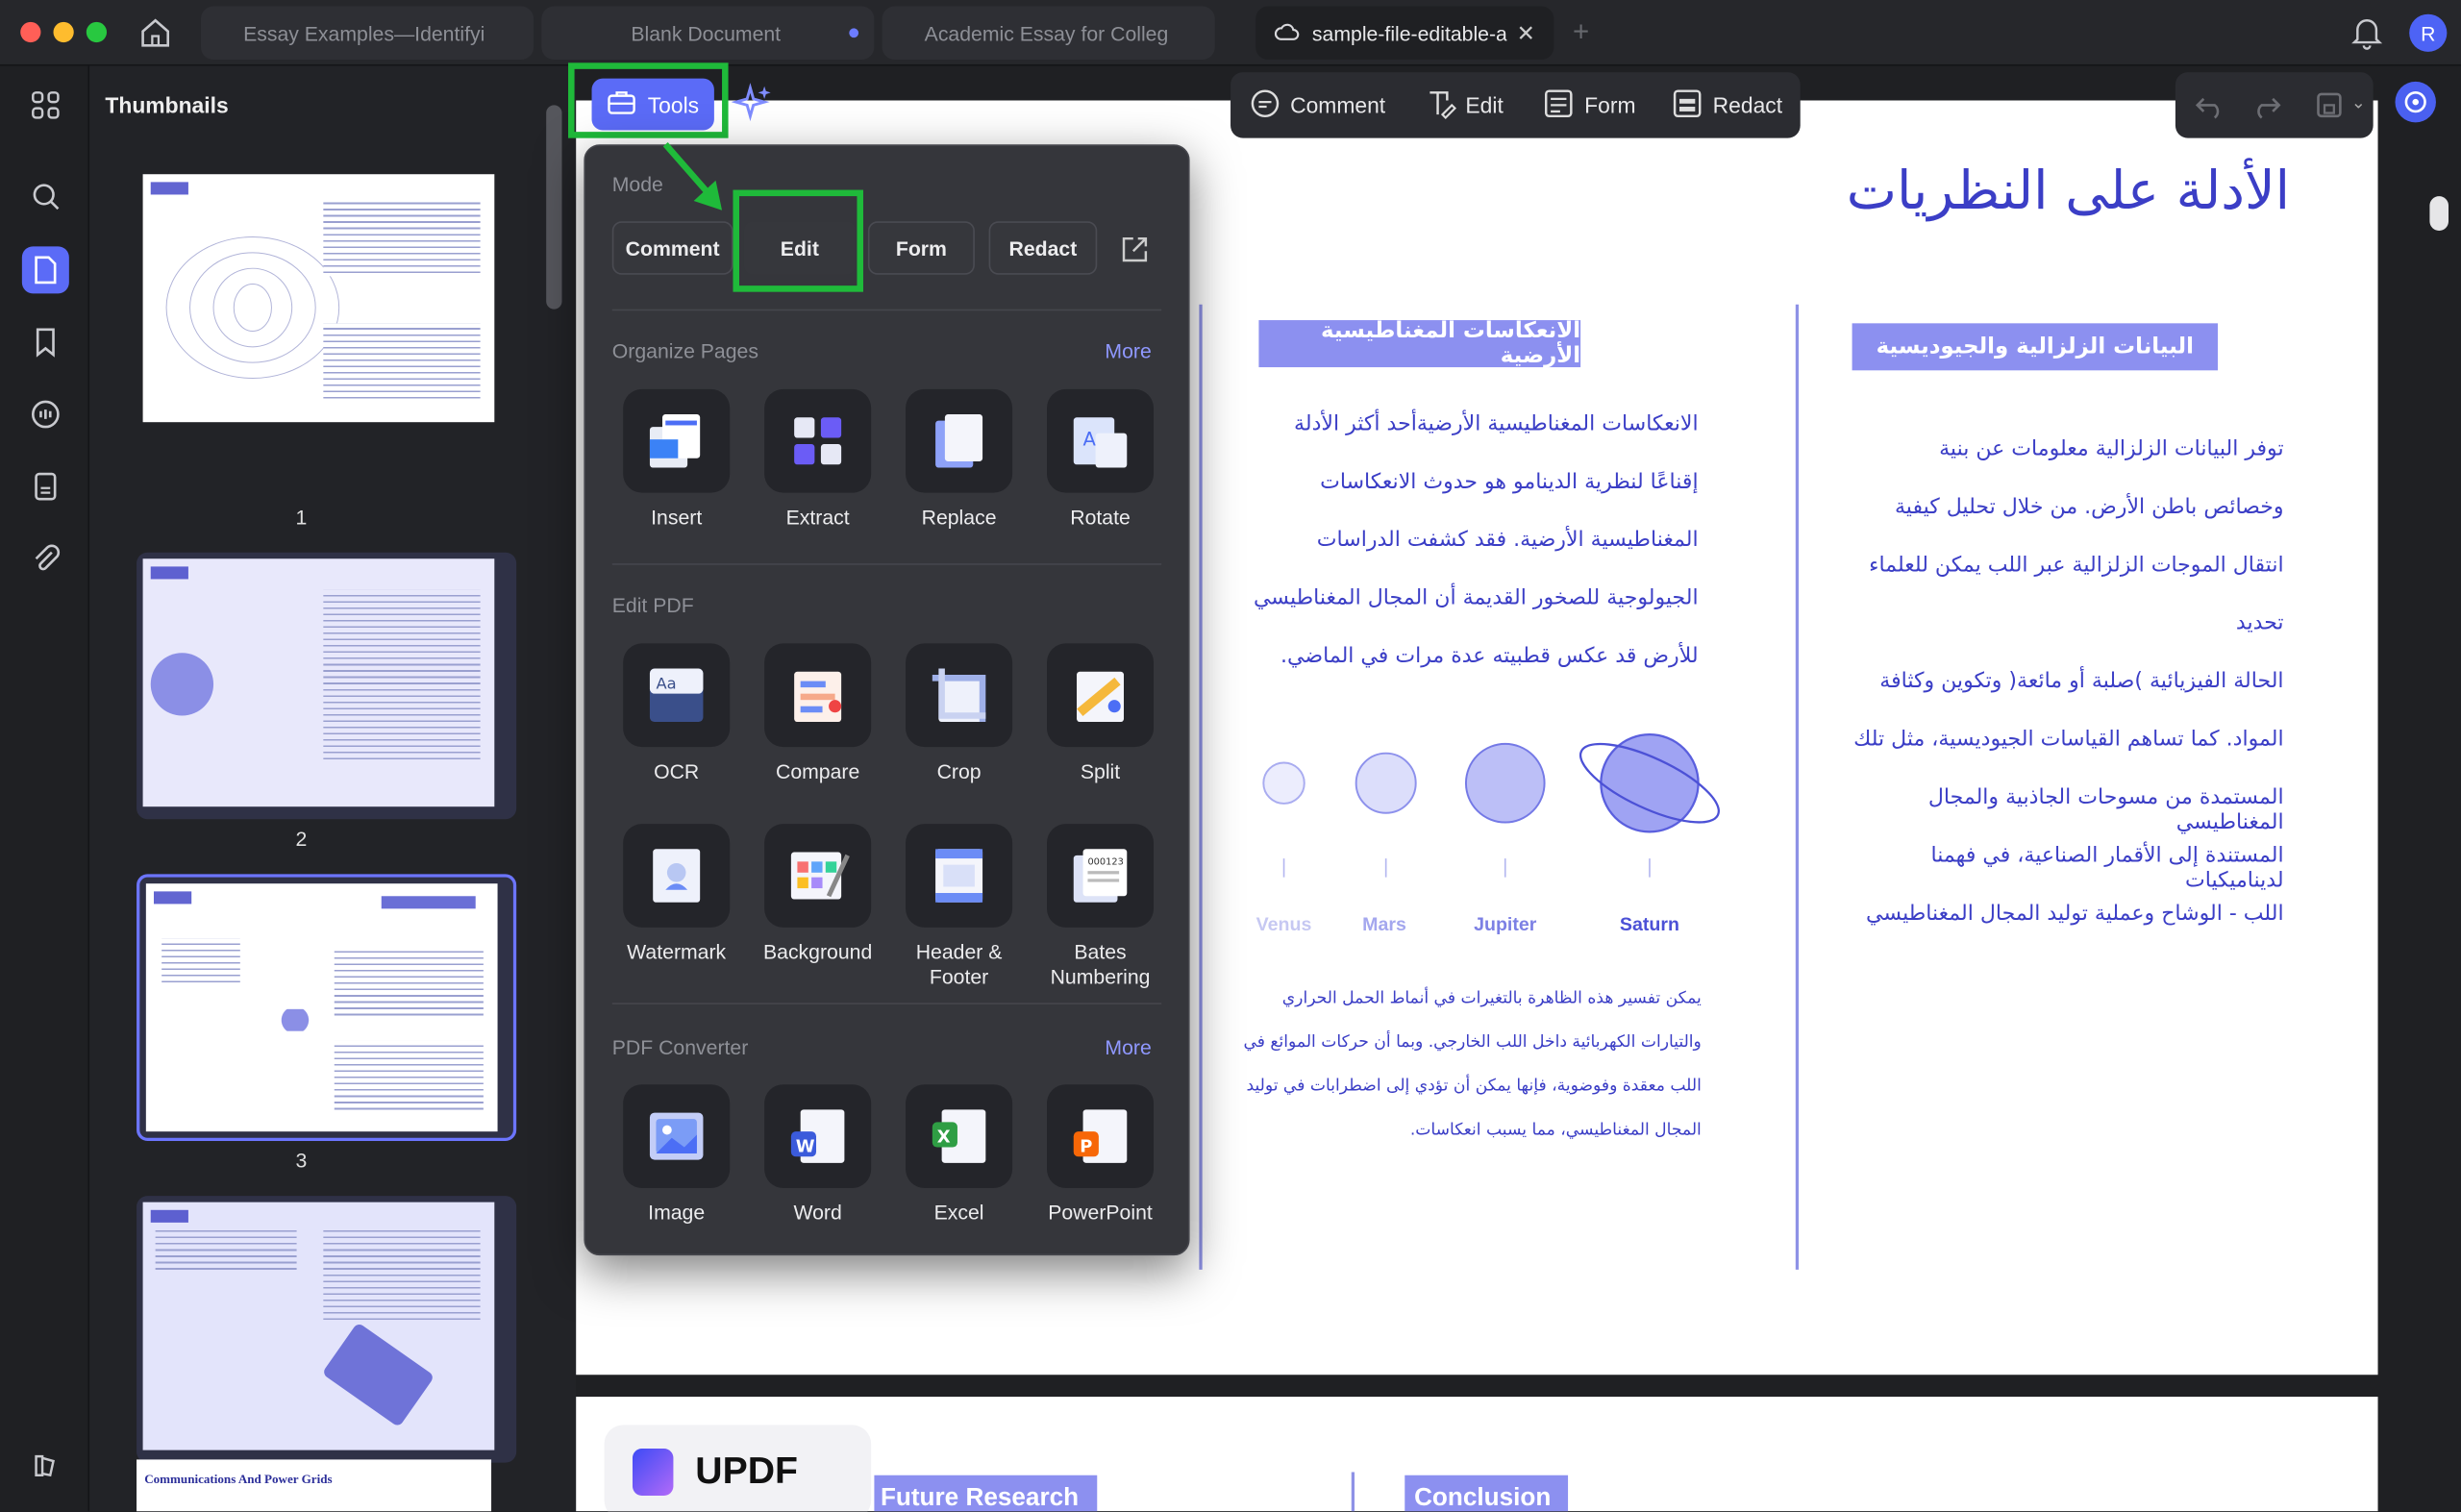 The image size is (2461, 1512). What do you see at coordinates (2210, 109) in the screenshot?
I see `undo-icon` at bounding box center [2210, 109].